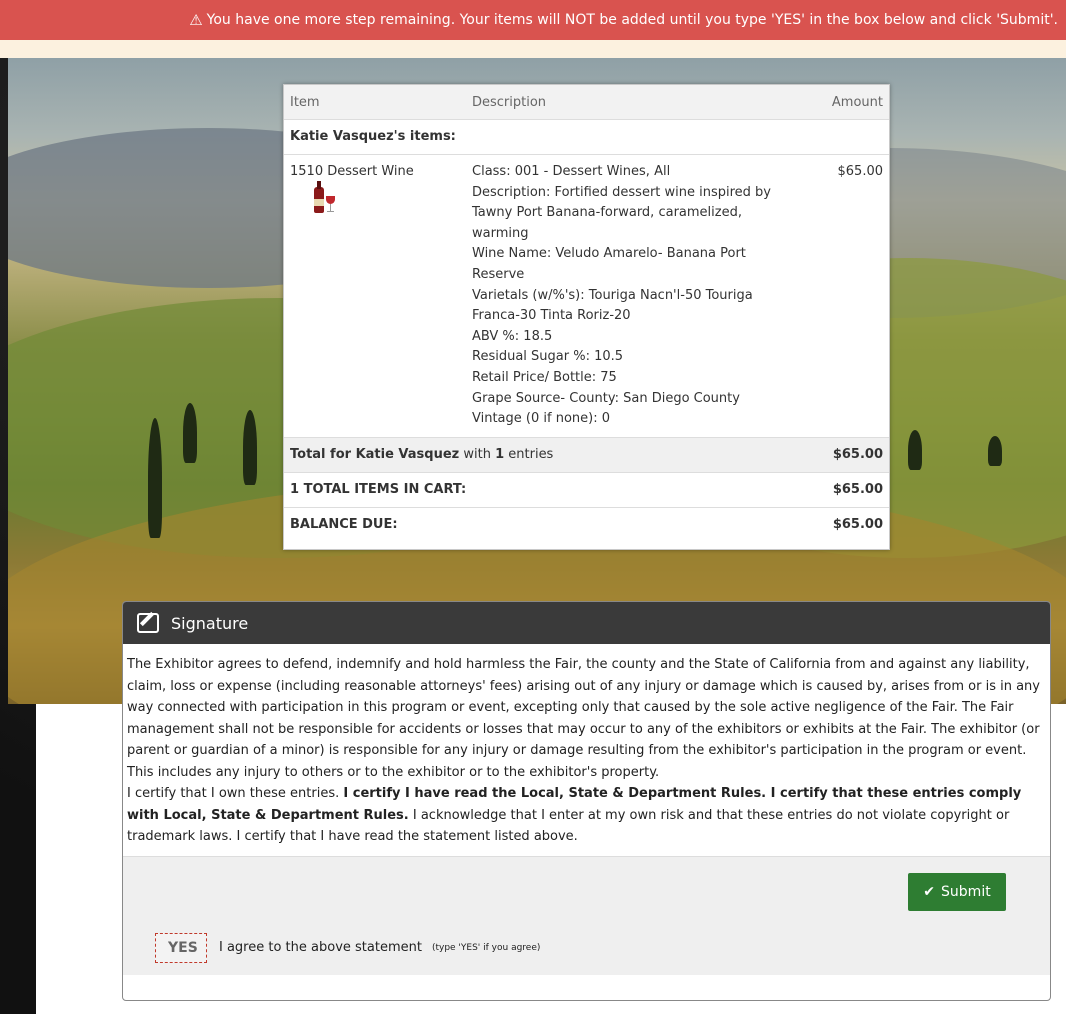 Image resolution: width=1066 pixels, height=1014 pixels. What do you see at coordinates (325, 198) in the screenshot?
I see `wine-bottle-glass-icon` at bounding box center [325, 198].